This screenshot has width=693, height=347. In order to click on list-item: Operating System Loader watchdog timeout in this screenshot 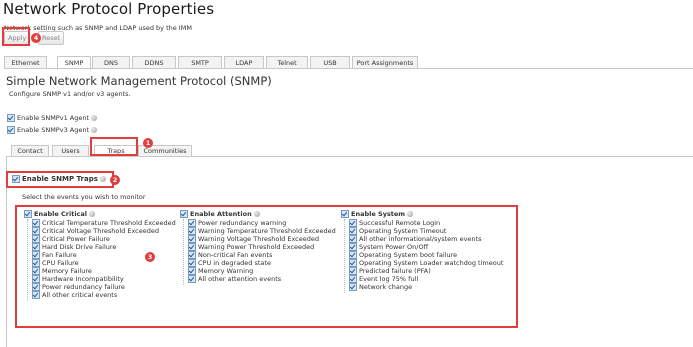, I will do `click(426, 263)`.